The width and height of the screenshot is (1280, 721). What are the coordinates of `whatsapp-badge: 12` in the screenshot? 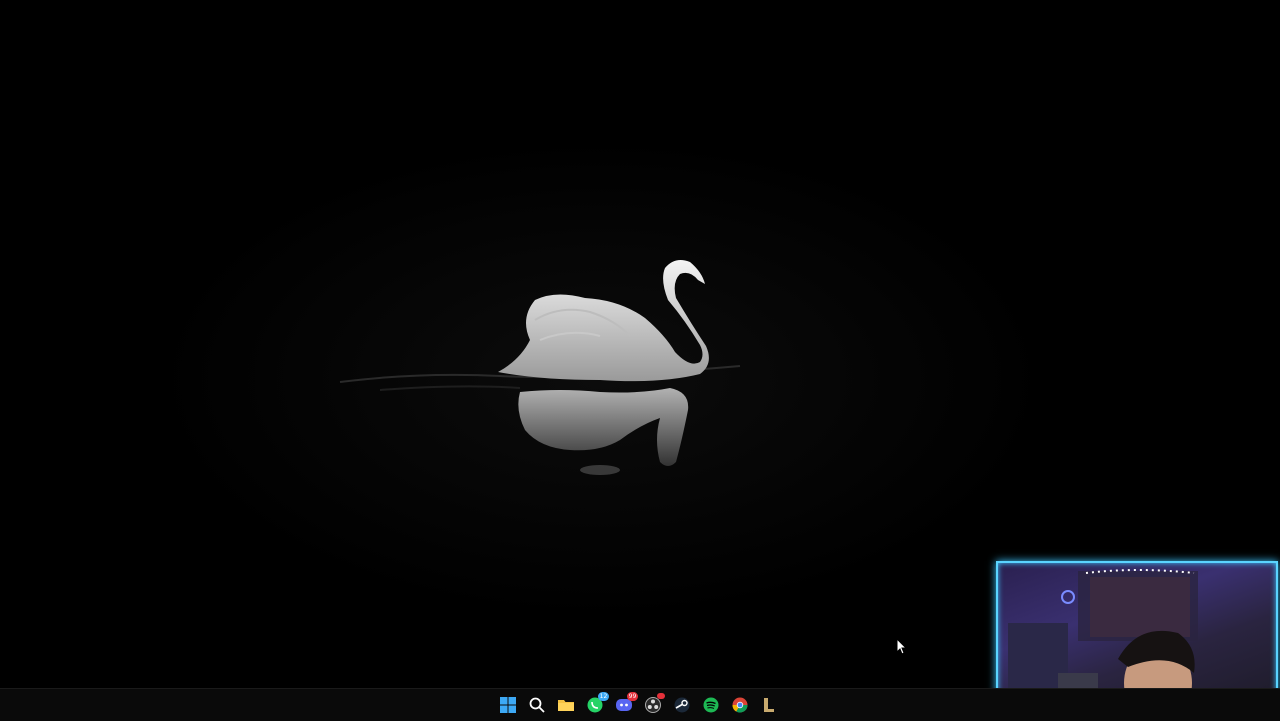 It's located at (603, 696).